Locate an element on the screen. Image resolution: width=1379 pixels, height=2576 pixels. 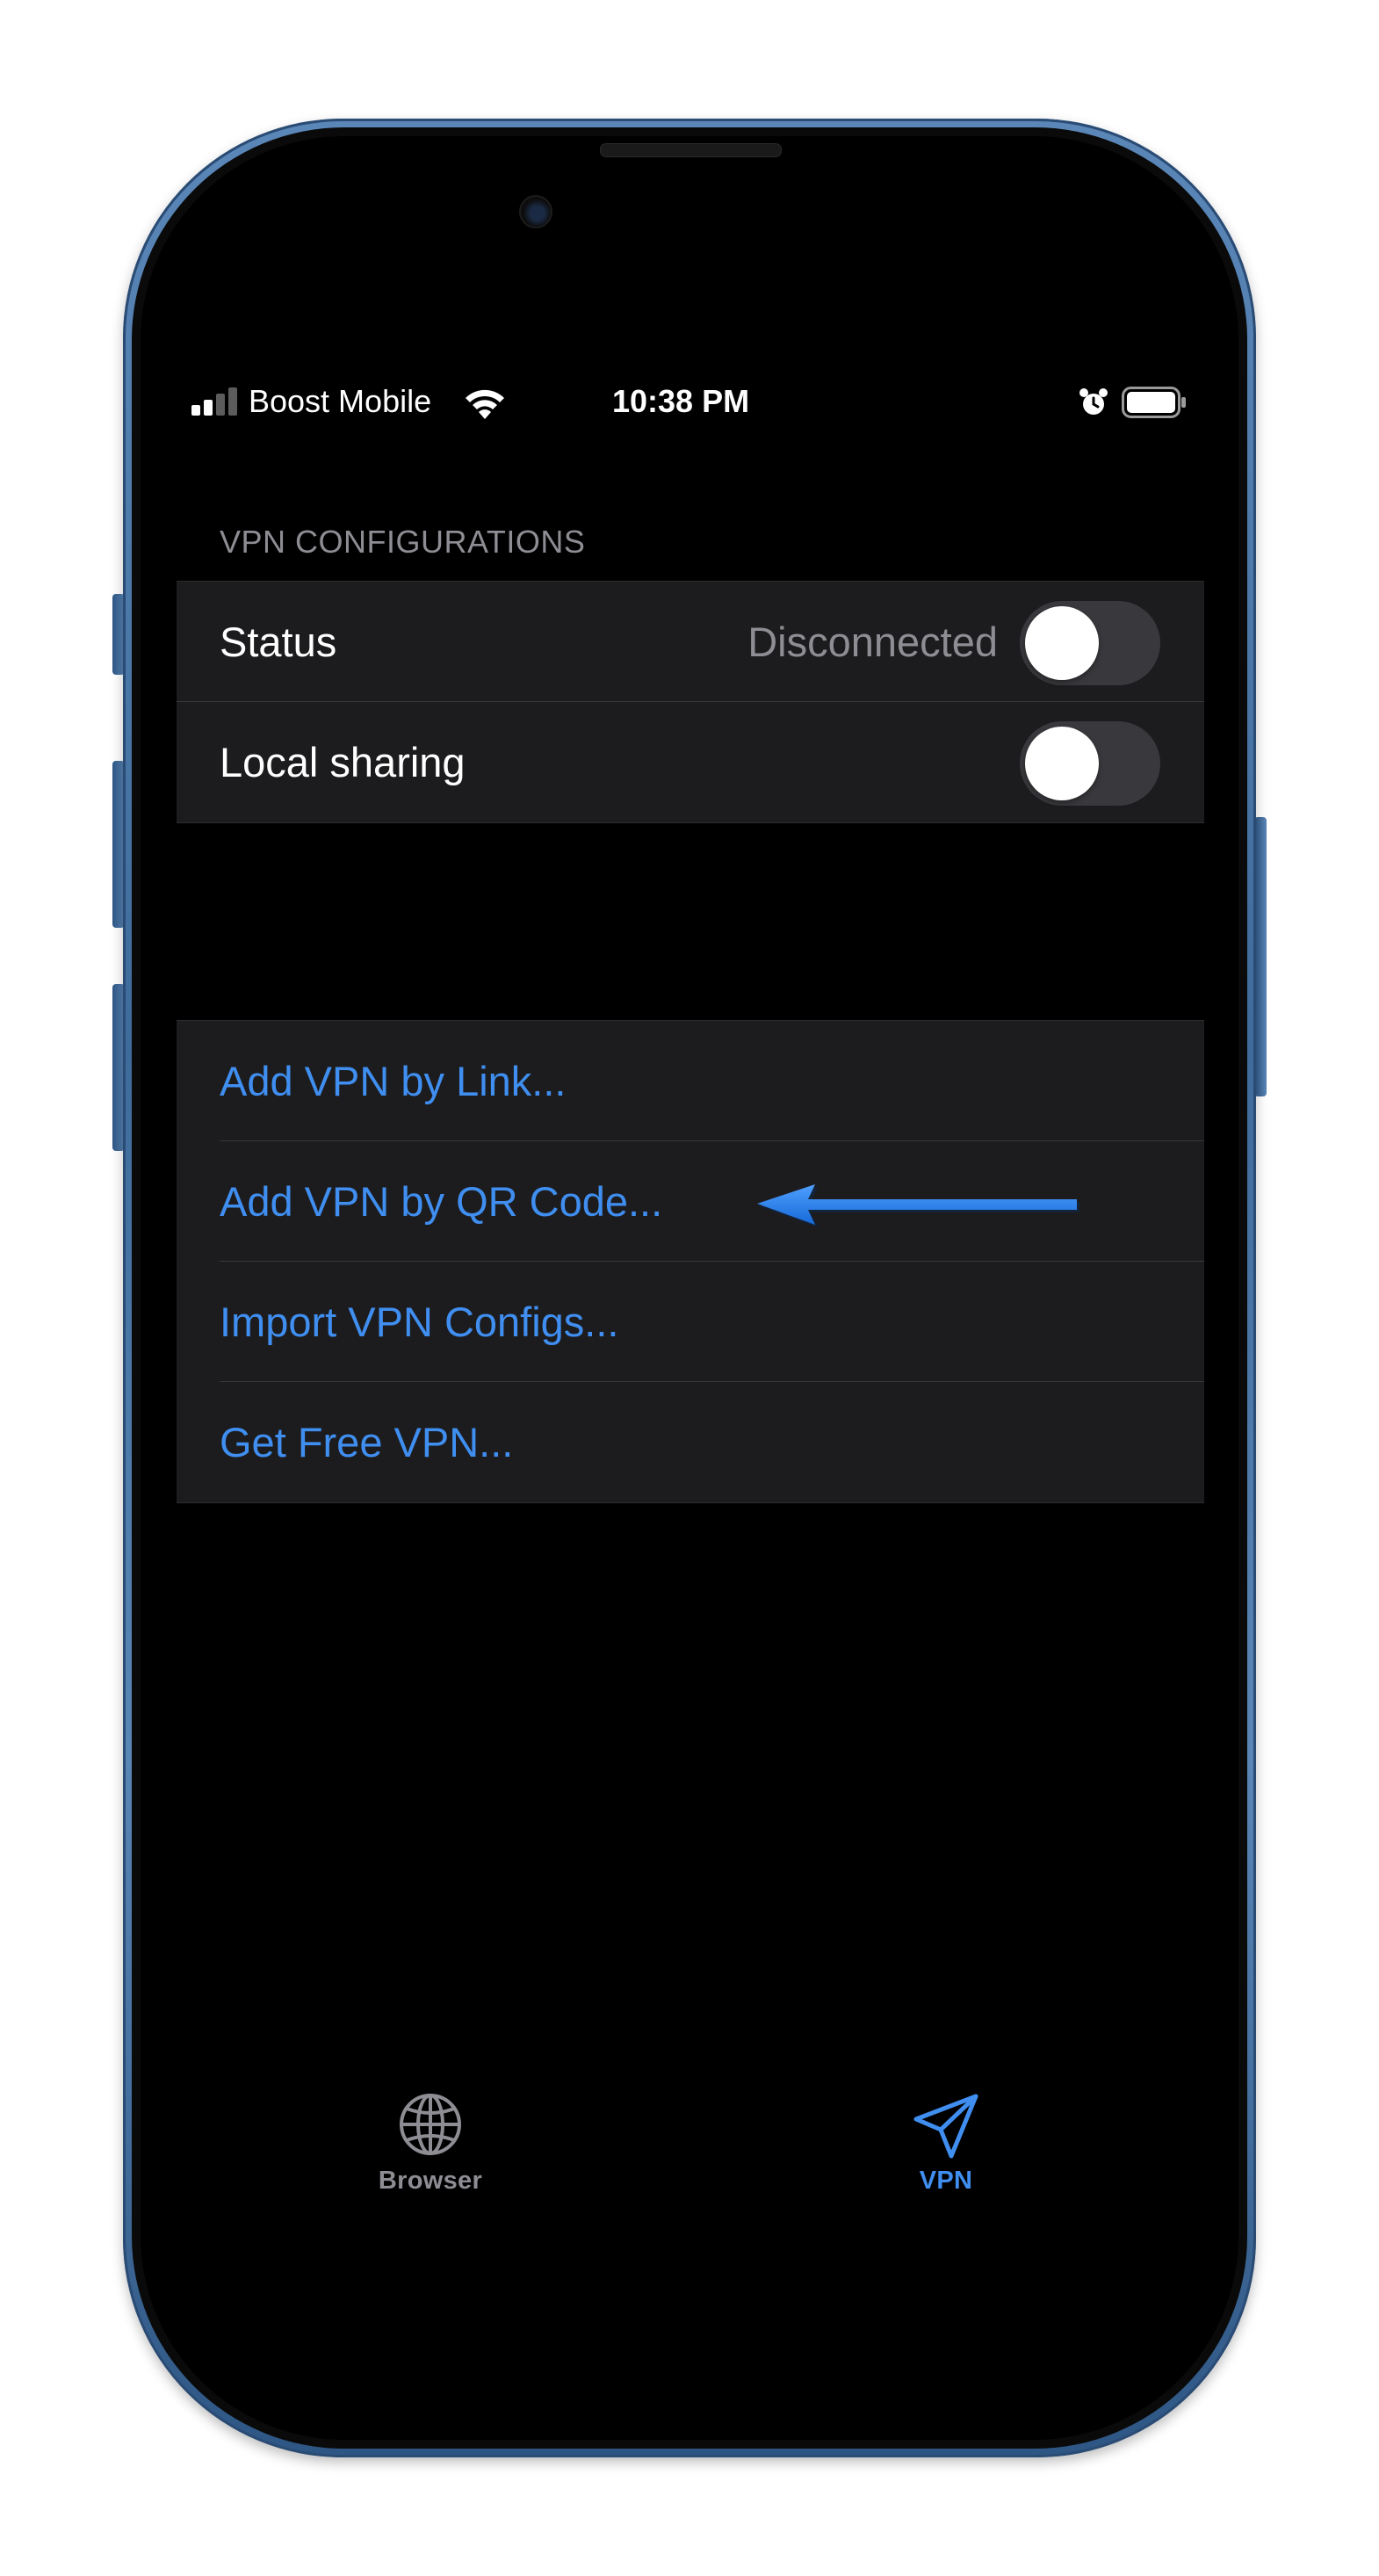
status-value: Disconnected is located at coordinates (873, 642).